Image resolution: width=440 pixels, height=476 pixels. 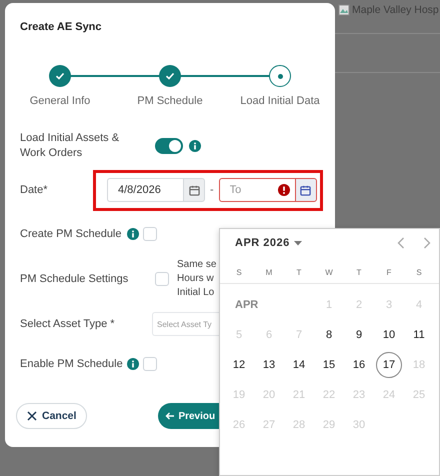 What do you see at coordinates (256, 190) in the screenshot?
I see `date-input: To` at bounding box center [256, 190].